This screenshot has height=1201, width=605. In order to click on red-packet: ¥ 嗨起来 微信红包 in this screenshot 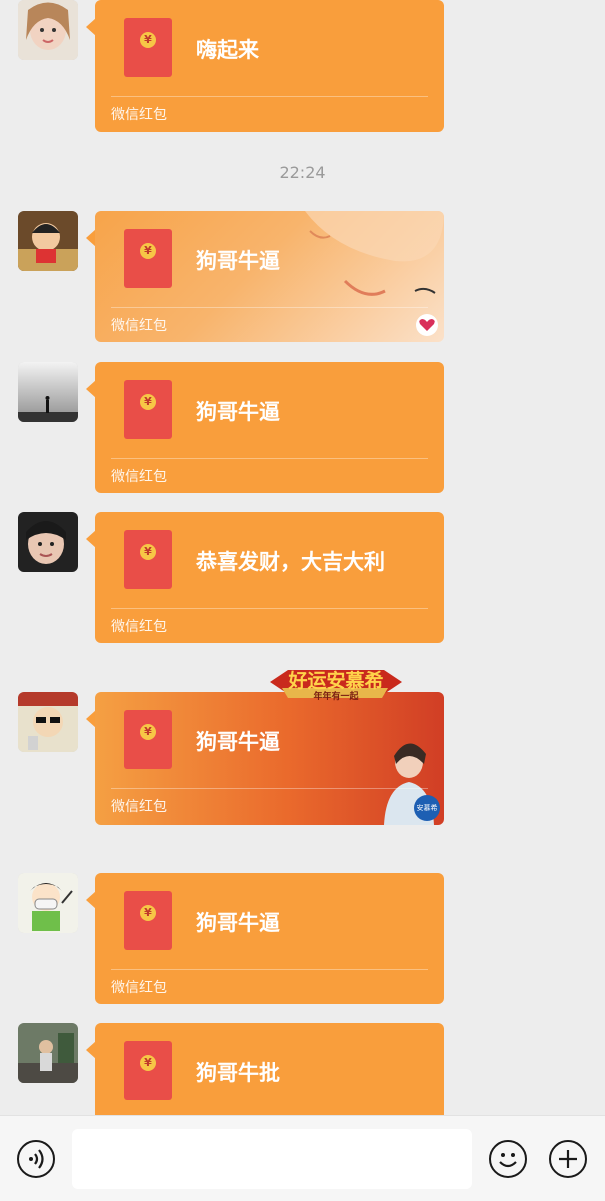, I will do `click(269, 66)`.